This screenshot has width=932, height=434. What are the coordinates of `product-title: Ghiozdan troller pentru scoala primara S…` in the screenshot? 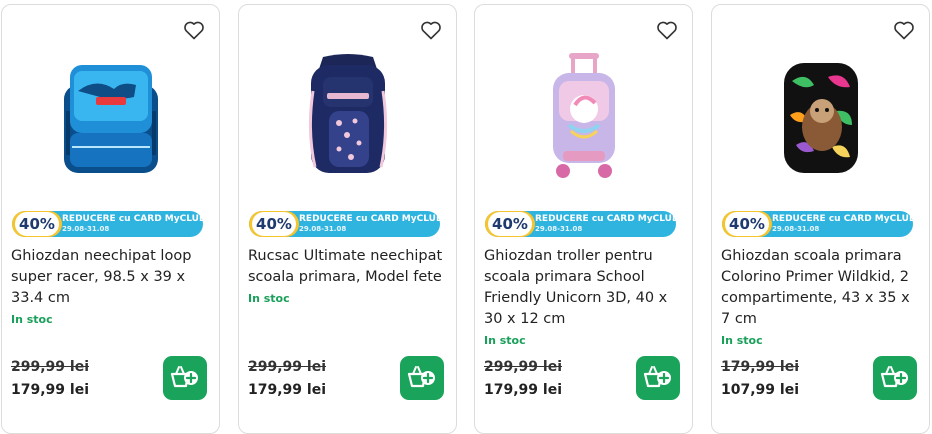 It's located at (584, 288).